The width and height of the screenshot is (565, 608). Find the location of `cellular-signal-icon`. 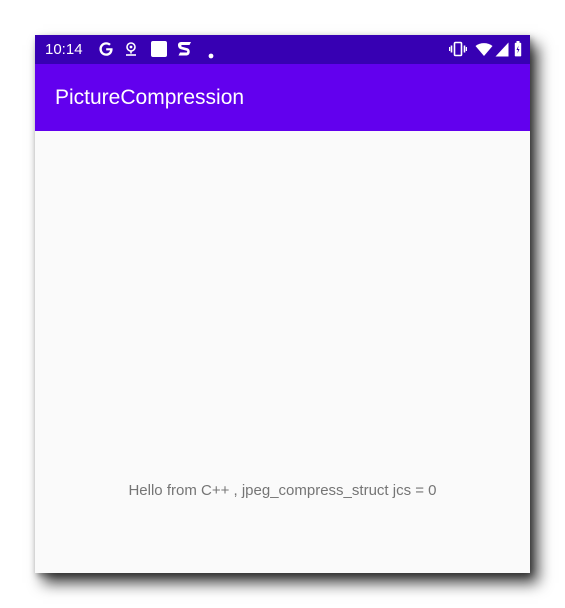

cellular-signal-icon is located at coordinates (502, 49).